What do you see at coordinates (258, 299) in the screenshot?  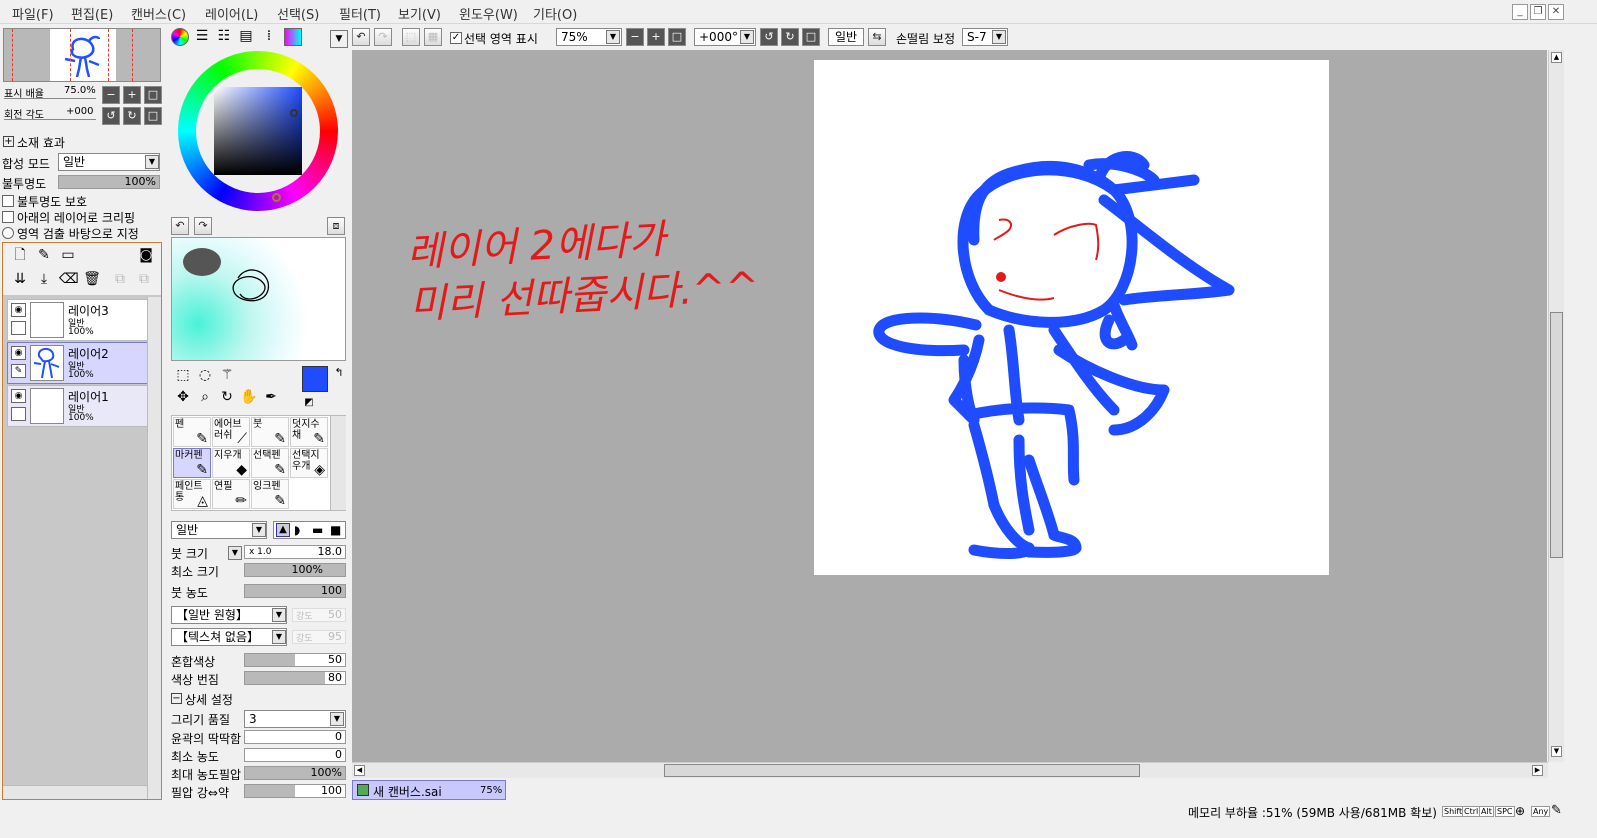 I see `scratchpad` at bounding box center [258, 299].